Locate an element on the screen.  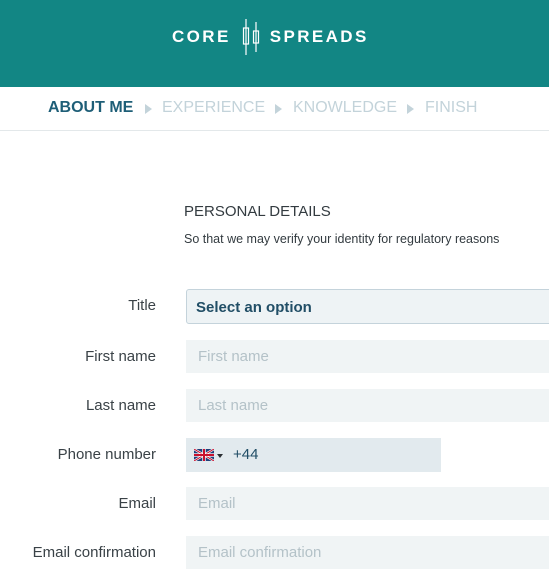
email-label: Email is located at coordinates (137, 503).